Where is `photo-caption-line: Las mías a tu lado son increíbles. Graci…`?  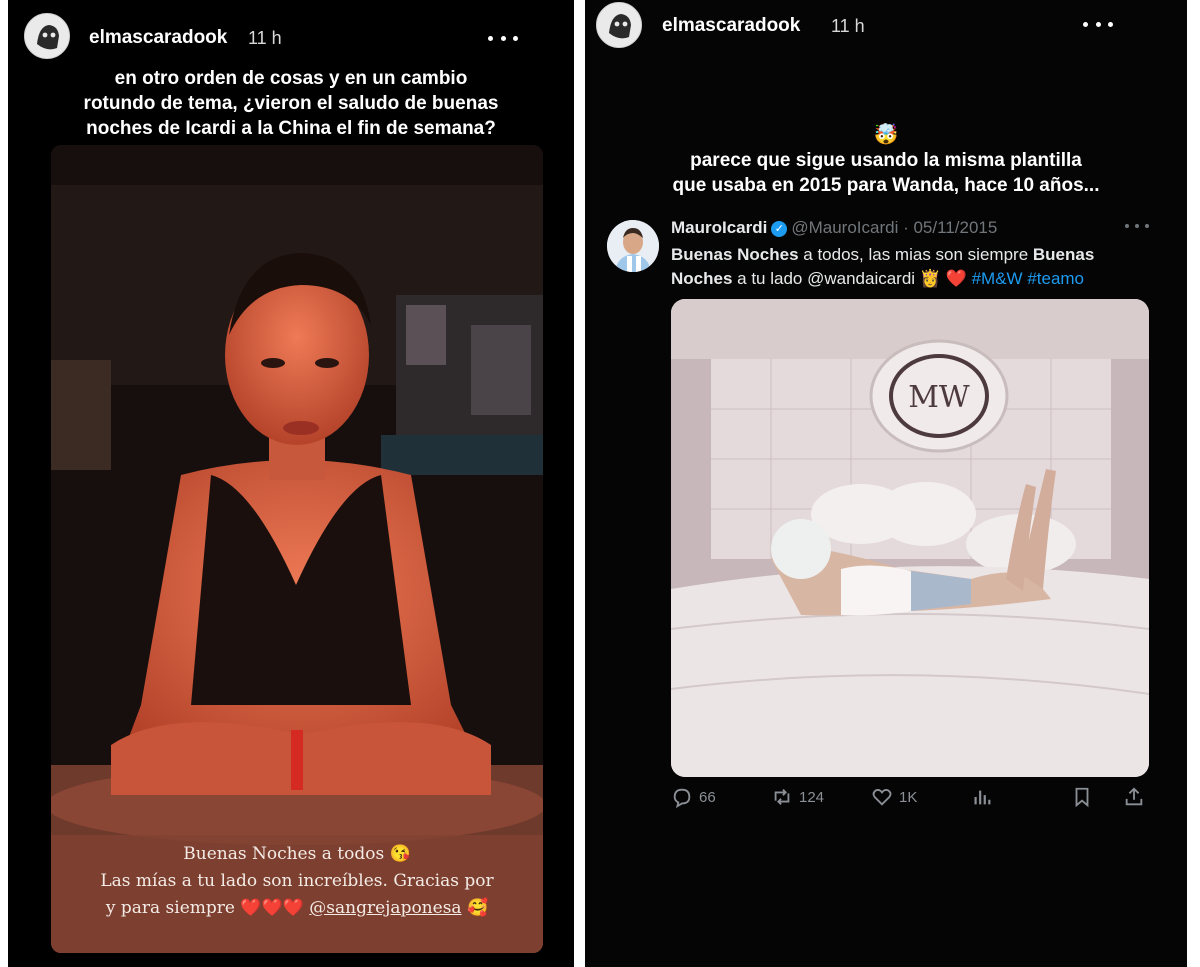 photo-caption-line: Las mías a tu lado son increíbles. Graci… is located at coordinates (297, 881).